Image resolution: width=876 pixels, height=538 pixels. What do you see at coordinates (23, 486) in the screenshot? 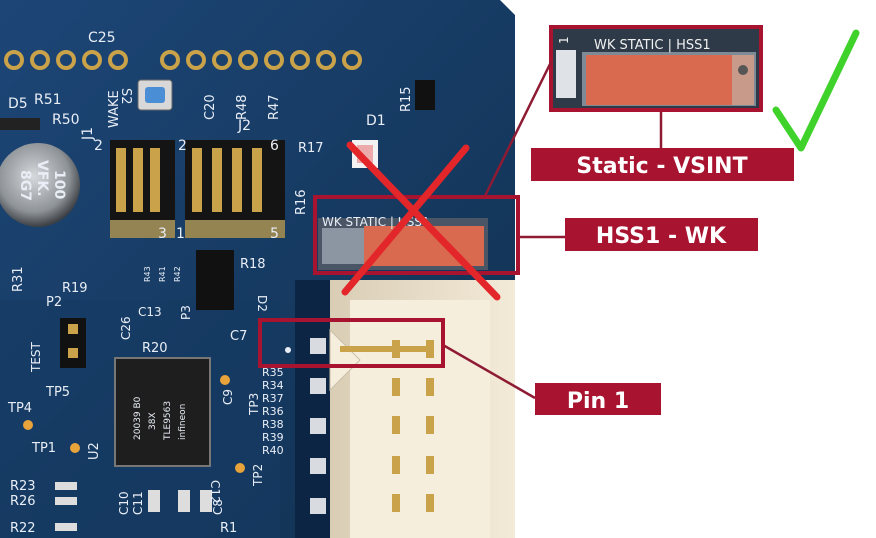
I see `silk-r23: R23` at bounding box center [23, 486].